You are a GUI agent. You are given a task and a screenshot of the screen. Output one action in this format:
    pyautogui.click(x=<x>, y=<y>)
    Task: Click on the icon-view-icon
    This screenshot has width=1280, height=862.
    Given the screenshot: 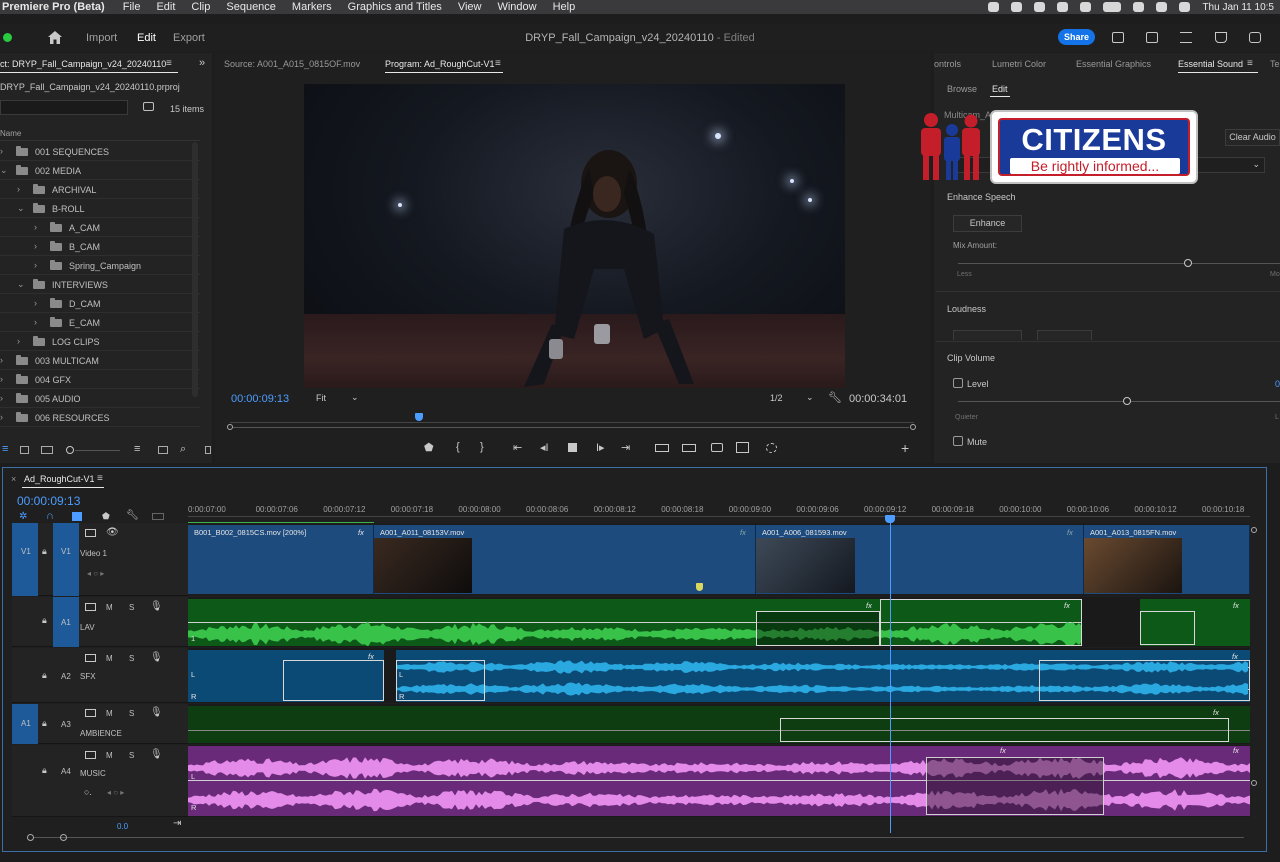 What is the action you would take?
    pyautogui.click(x=24, y=450)
    